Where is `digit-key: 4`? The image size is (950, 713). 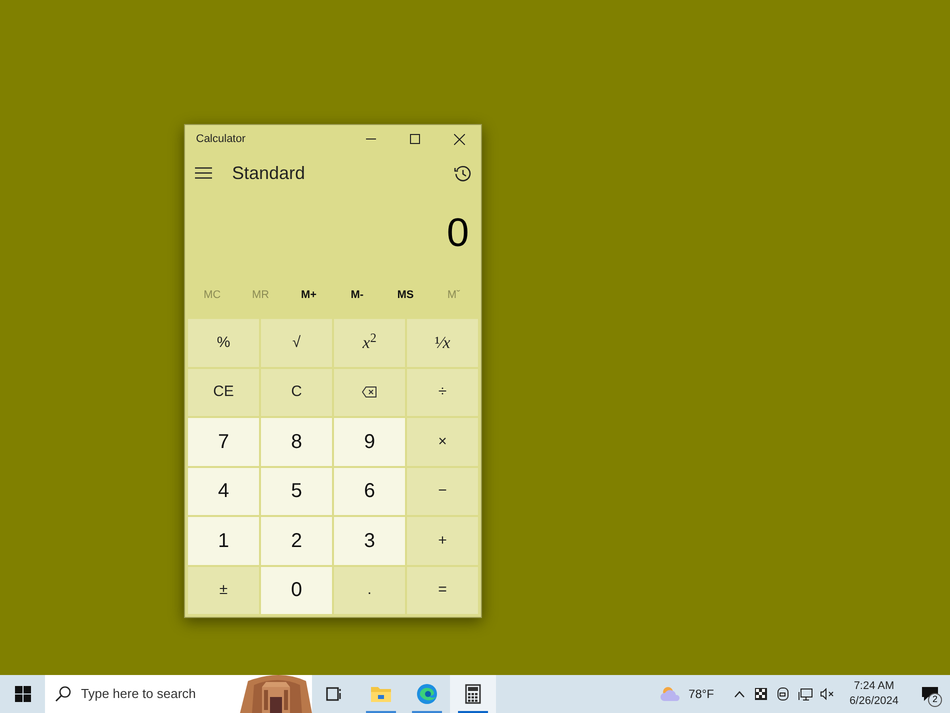 digit-key: 4 is located at coordinates (223, 491).